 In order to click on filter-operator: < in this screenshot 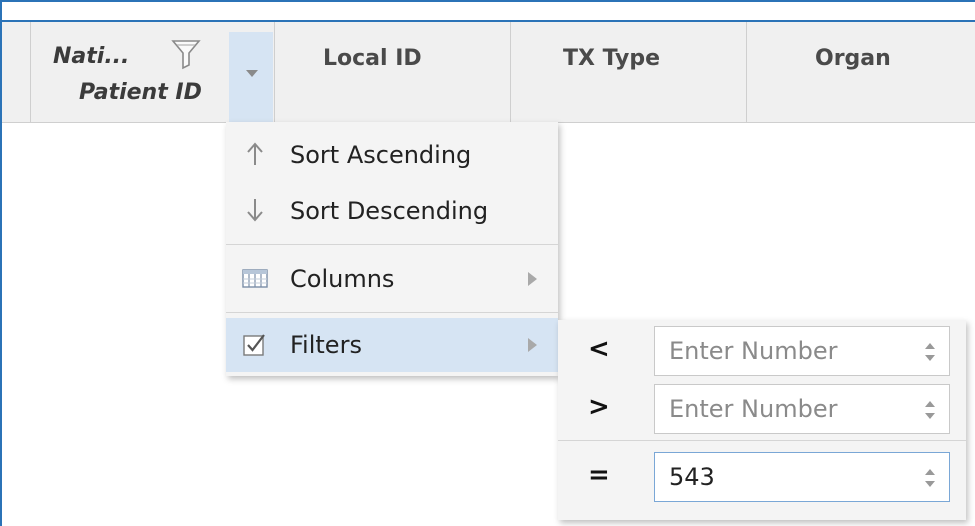, I will do `click(599, 349)`.